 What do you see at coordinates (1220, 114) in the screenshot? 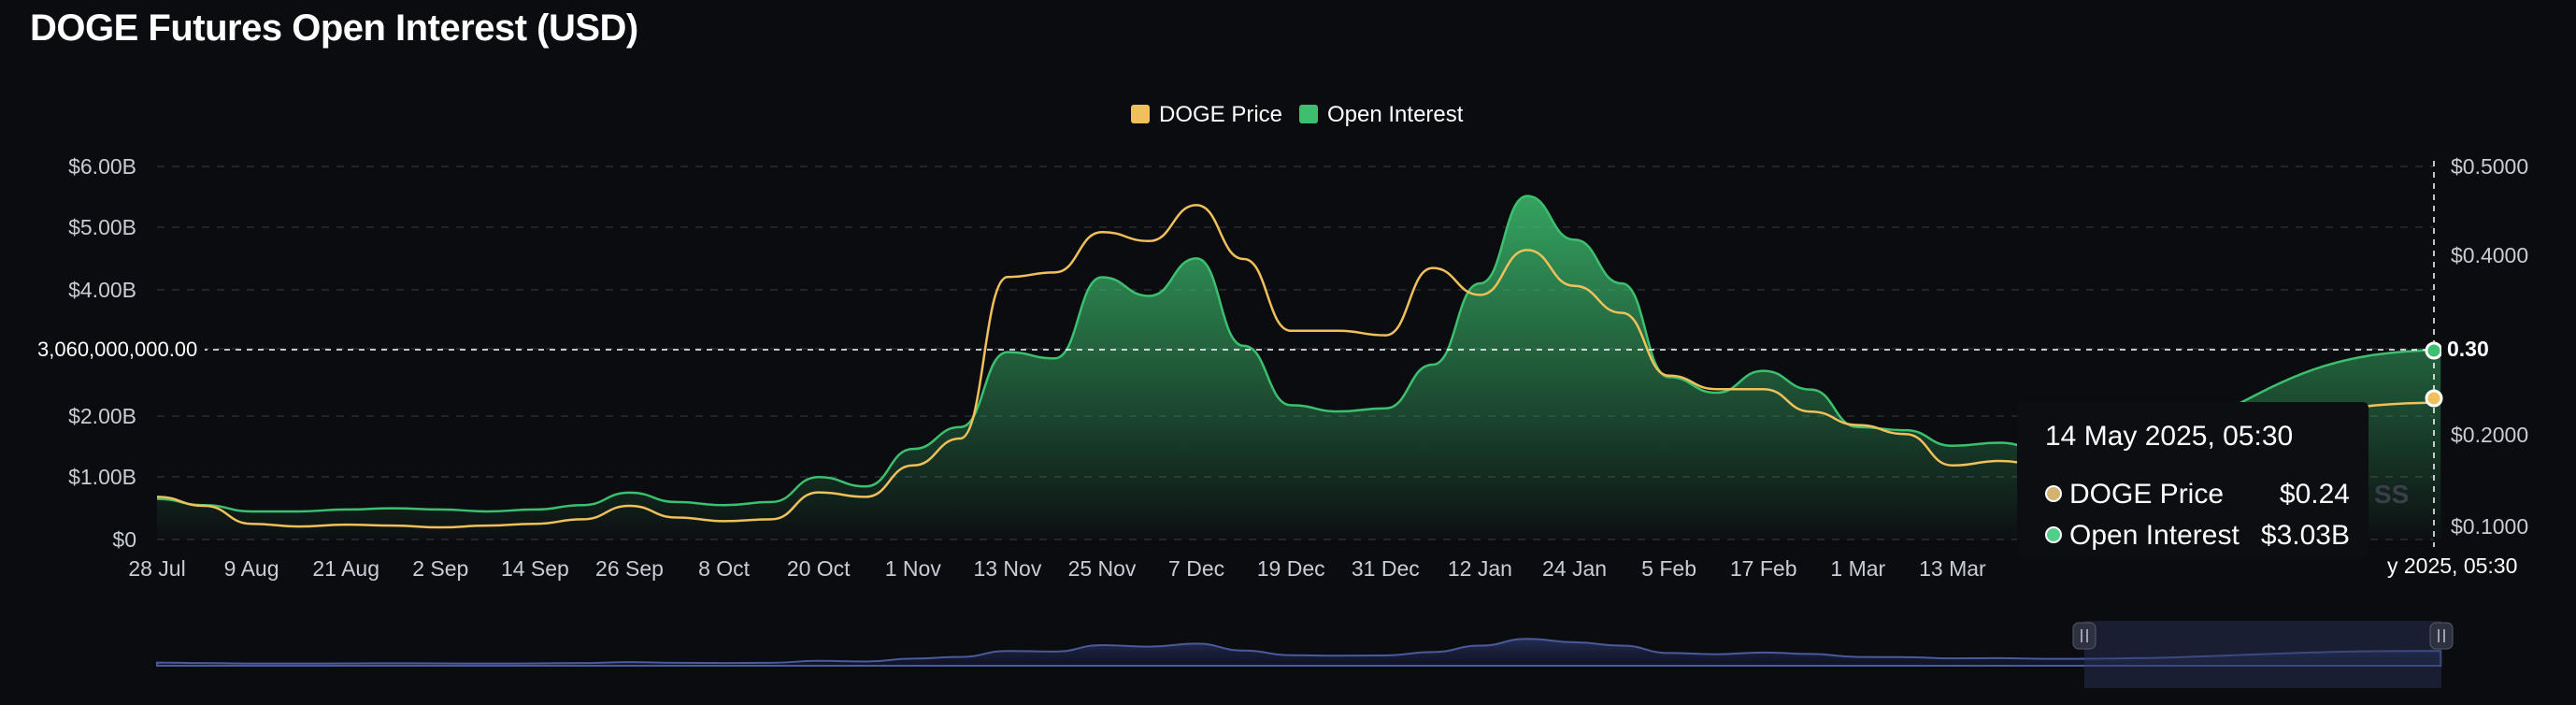
I see `legend-label-price: DOGE Price` at bounding box center [1220, 114].